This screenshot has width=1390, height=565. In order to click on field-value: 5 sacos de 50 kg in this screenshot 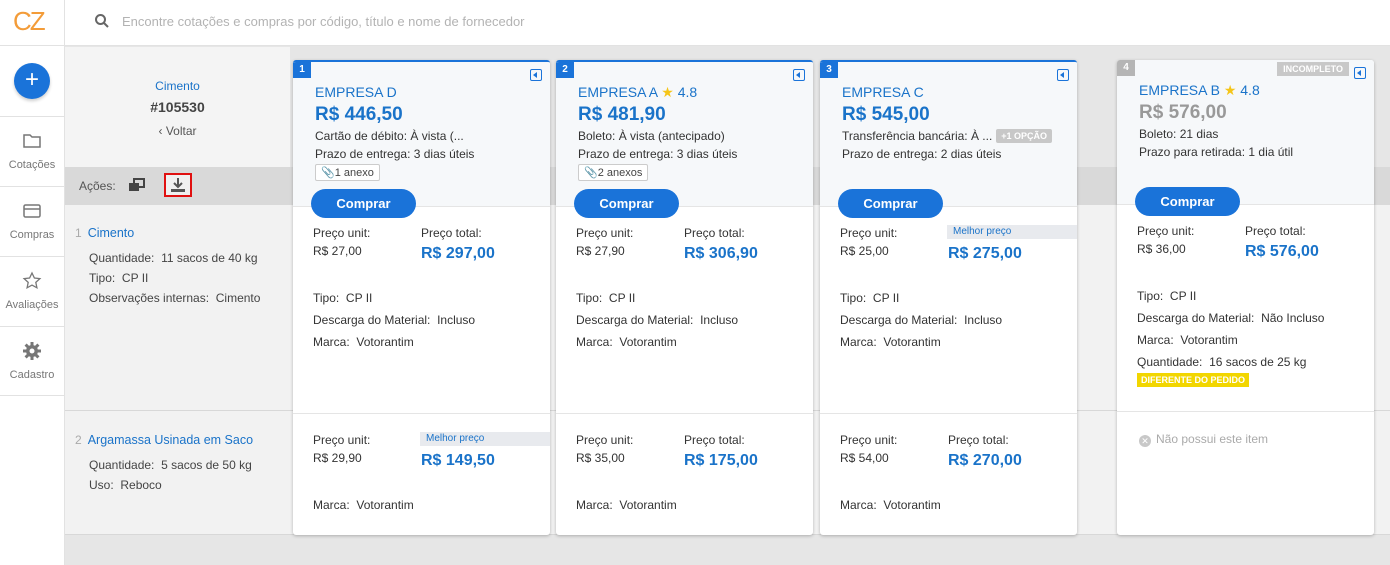, I will do `click(206, 465)`.